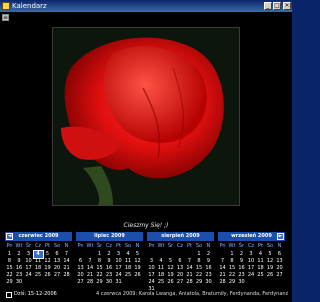 The width and height of the screenshot is (320, 302). What do you see at coordinates (280, 236) in the screenshot?
I see `next-month-button: ►` at bounding box center [280, 236].